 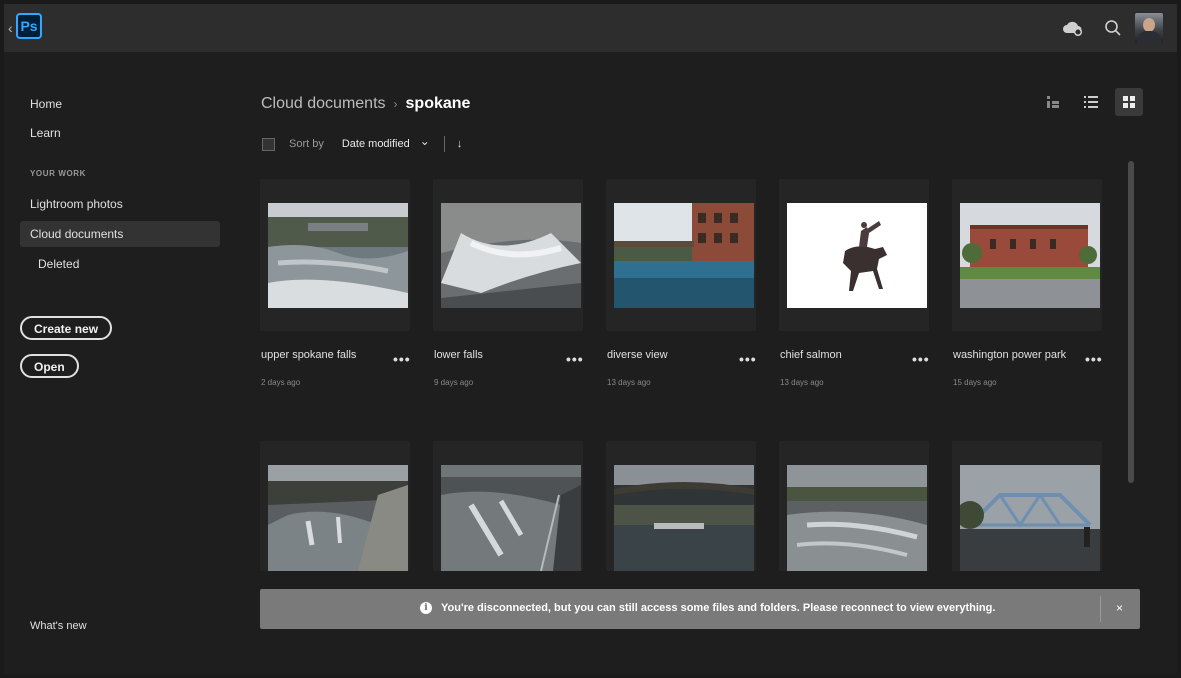 I want to click on file-name: washington power park, so click(x=1009, y=355).